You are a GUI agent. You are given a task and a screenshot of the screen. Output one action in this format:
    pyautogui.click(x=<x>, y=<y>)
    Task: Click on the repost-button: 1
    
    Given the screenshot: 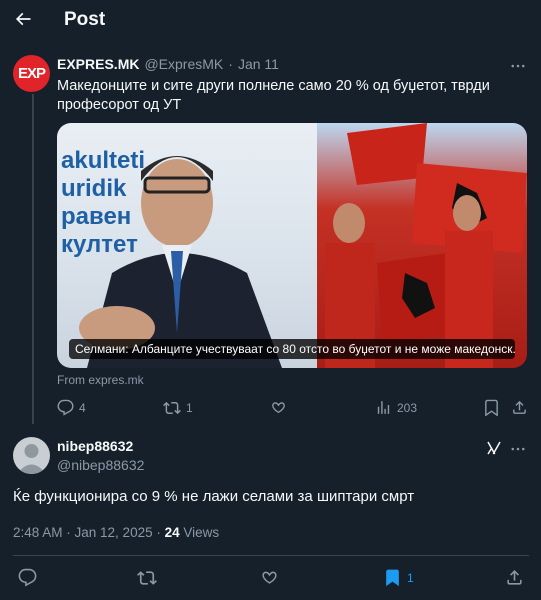 What is the action you would take?
    pyautogui.click(x=178, y=408)
    